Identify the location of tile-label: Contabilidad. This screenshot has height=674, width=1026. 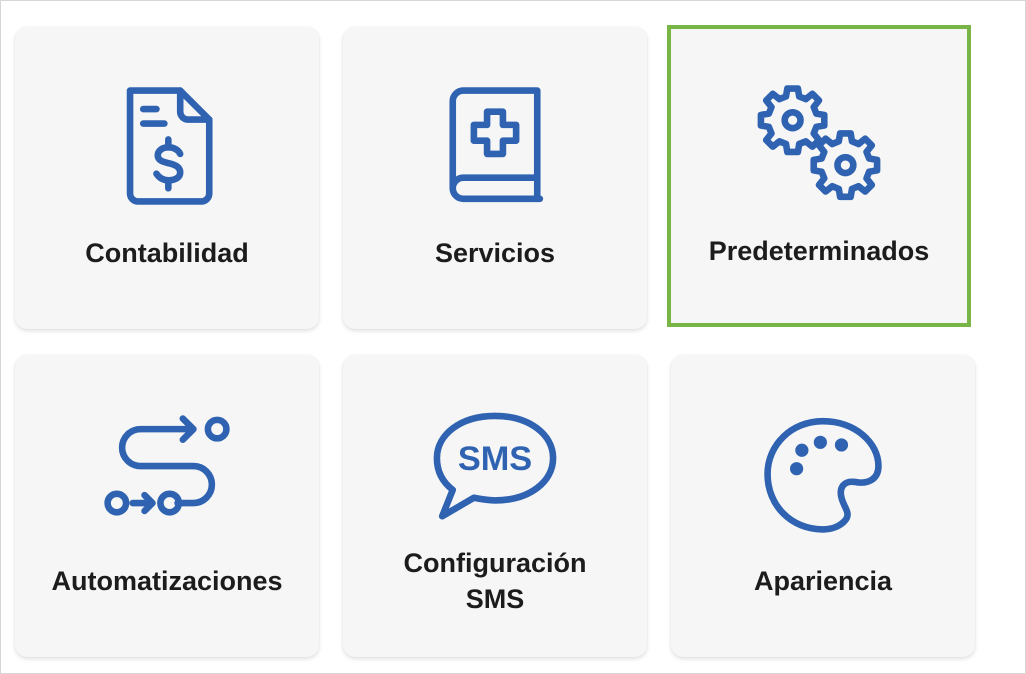
(167, 253).